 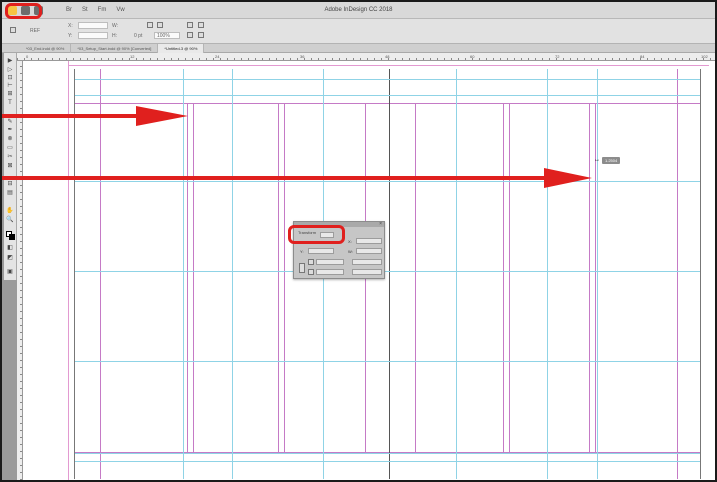 What do you see at coordinates (367, 272) in the screenshot?
I see `shear-field` at bounding box center [367, 272].